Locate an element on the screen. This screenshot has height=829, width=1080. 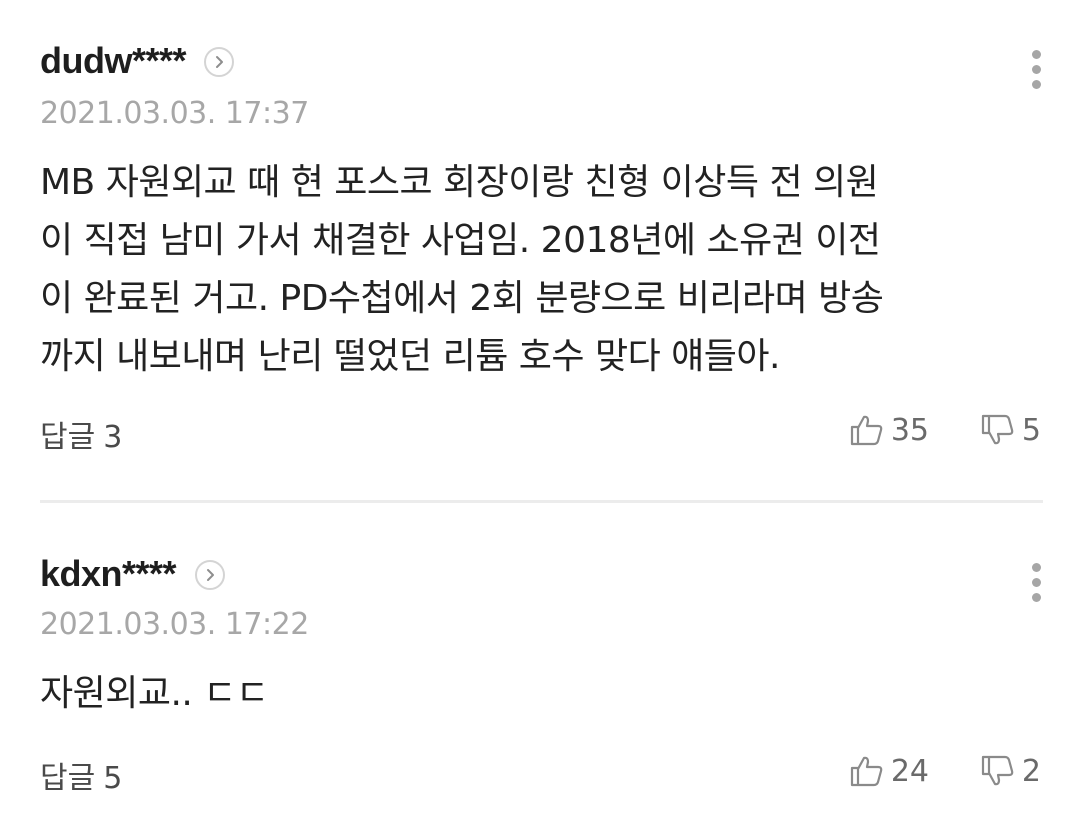
comment-body-line: 이 완료된 거고. PD수첩에서 2회 분량으로 비리라며 방송 is located at coordinates (462, 298).